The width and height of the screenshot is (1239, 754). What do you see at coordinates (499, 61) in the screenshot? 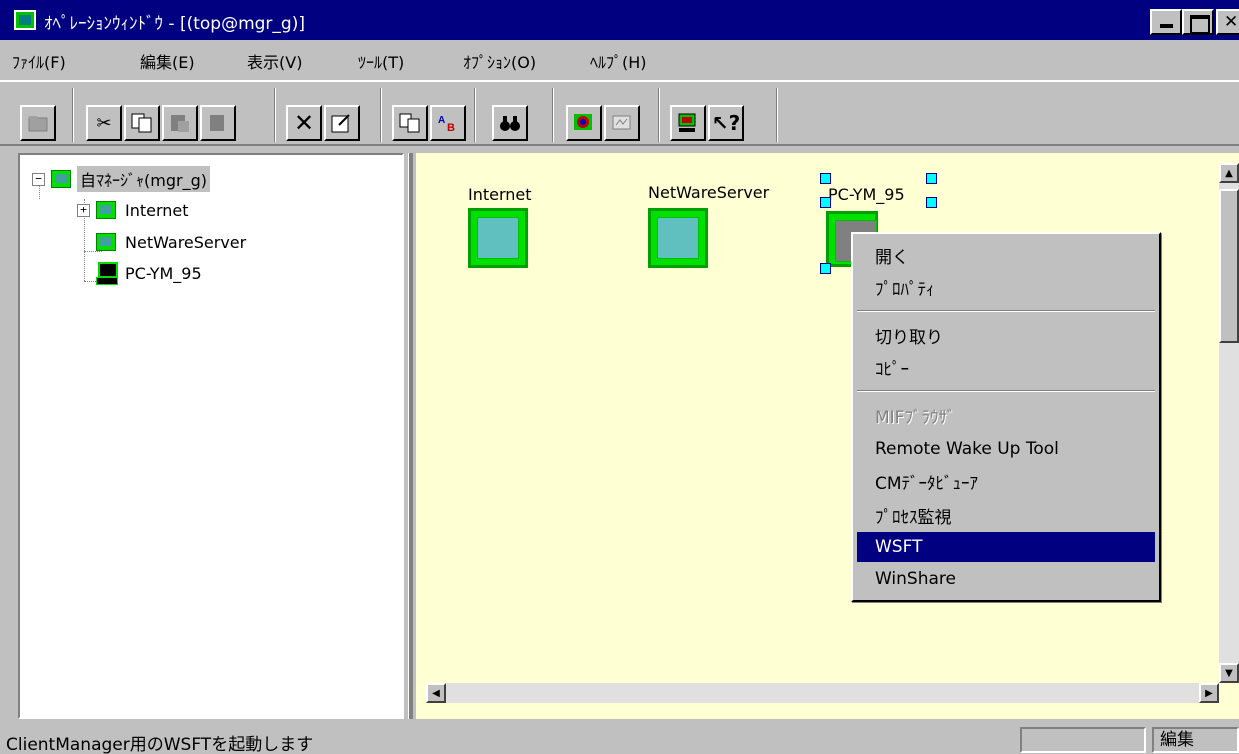
I see `menu-options: ｵﾌﾟｼｮﾝ(O)` at bounding box center [499, 61].